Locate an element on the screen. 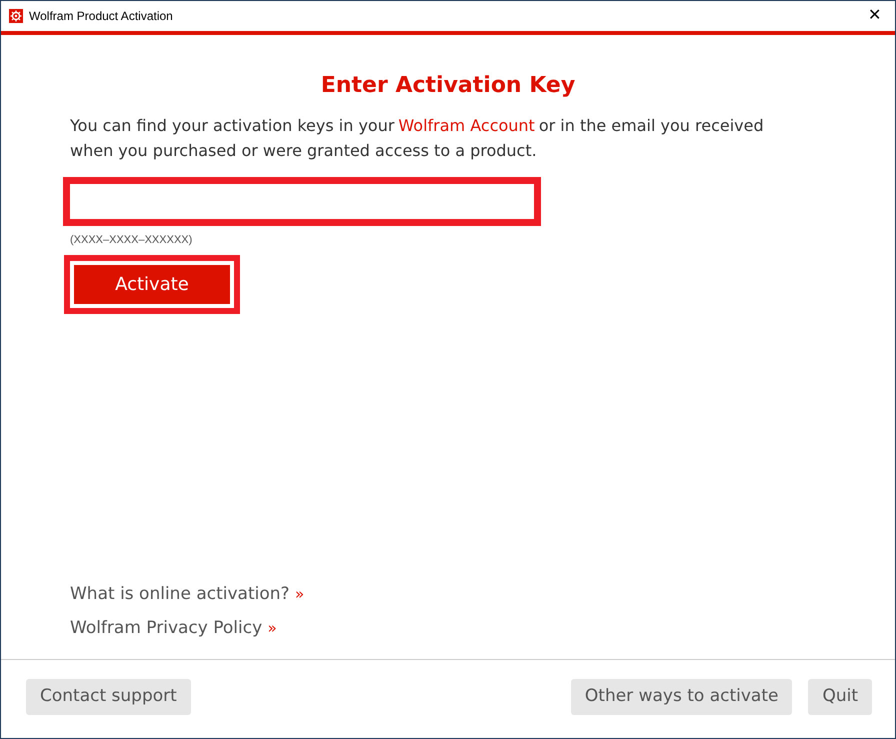 The image size is (896, 739). help-link: What is online activation? » is located at coordinates (187, 595).